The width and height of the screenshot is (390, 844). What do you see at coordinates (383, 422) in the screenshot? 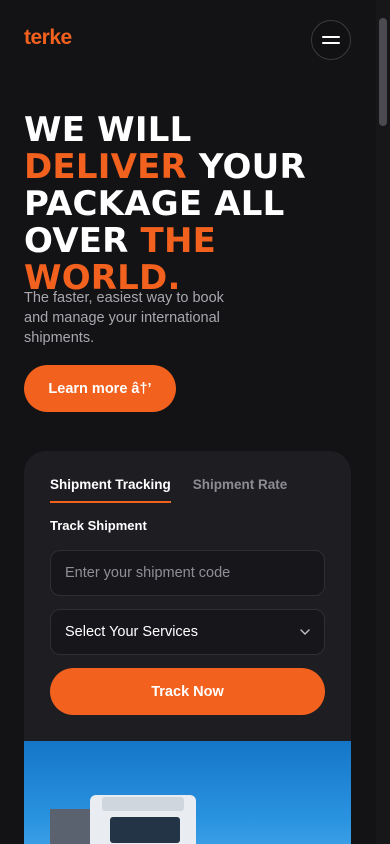
I see `page-scrollbar` at bounding box center [383, 422].